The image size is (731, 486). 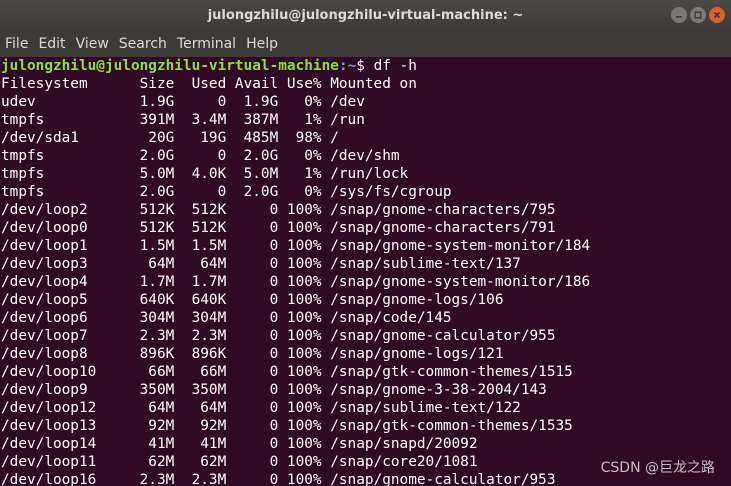 I want to click on menu-edit: Edit, so click(x=51, y=44).